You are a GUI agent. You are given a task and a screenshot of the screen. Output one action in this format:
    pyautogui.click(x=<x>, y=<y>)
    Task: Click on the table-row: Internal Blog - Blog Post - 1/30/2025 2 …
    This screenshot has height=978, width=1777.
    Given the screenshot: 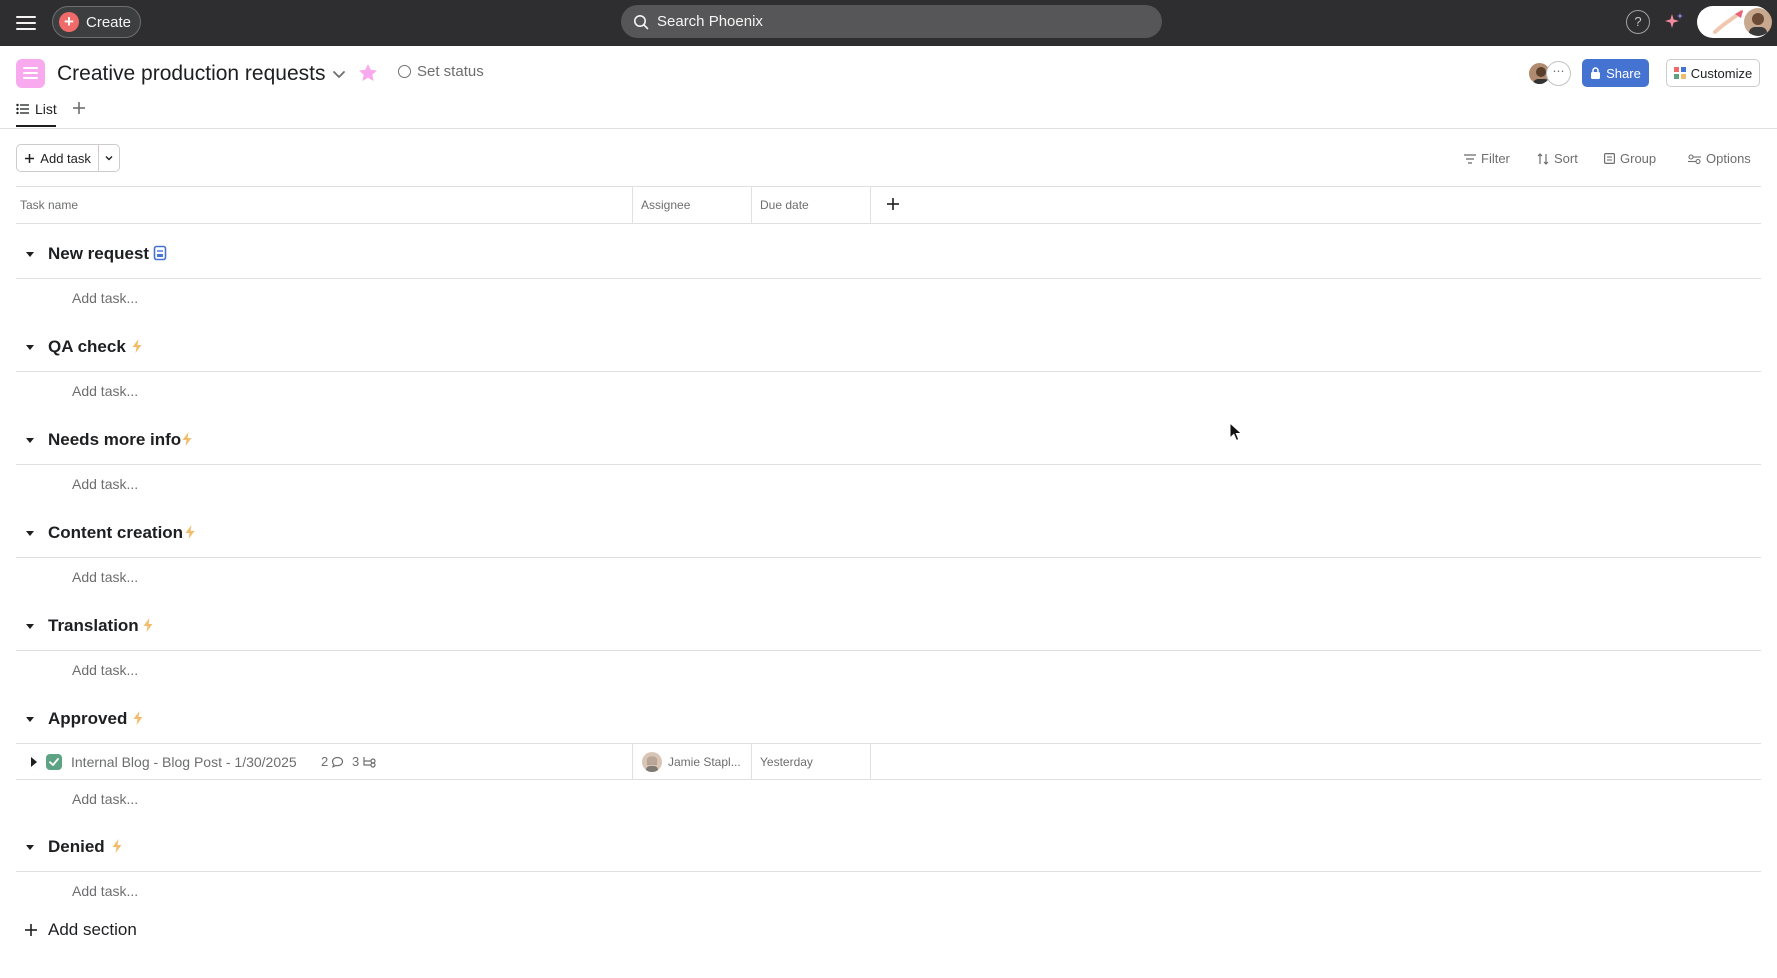 What is the action you would take?
    pyautogui.click(x=888, y=762)
    